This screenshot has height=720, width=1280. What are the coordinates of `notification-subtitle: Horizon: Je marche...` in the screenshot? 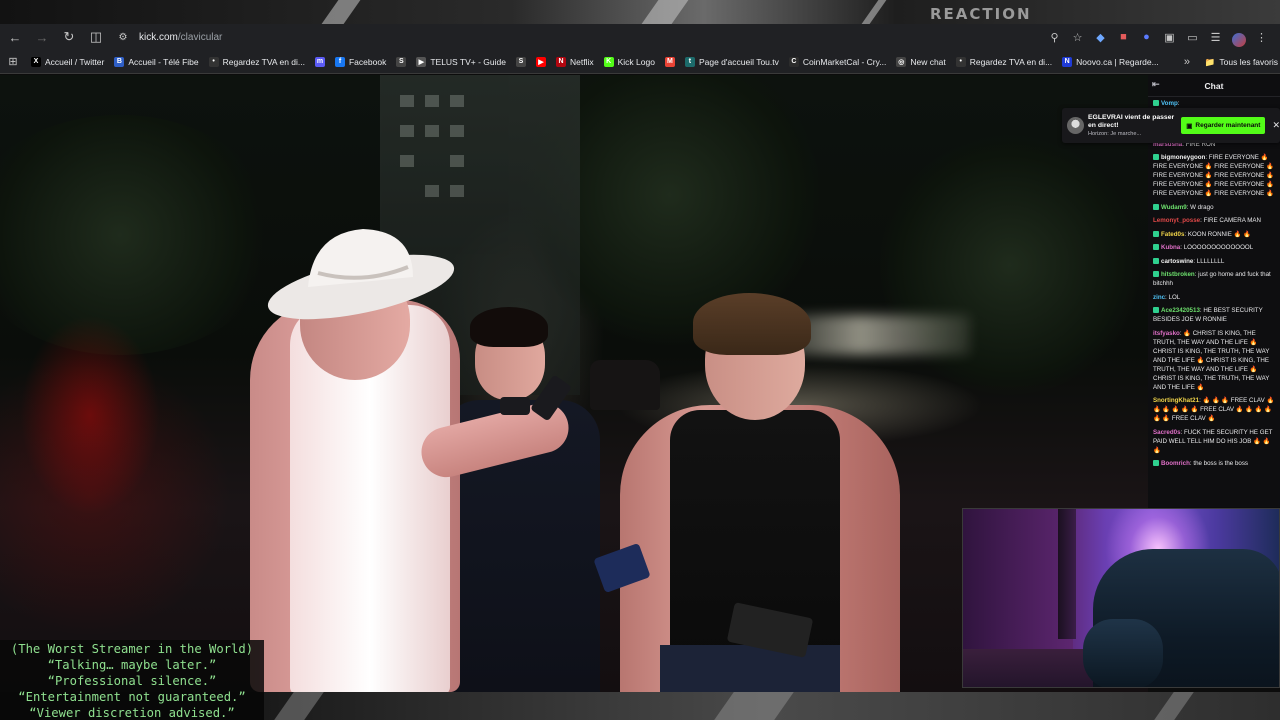 It's located at (1115, 133).